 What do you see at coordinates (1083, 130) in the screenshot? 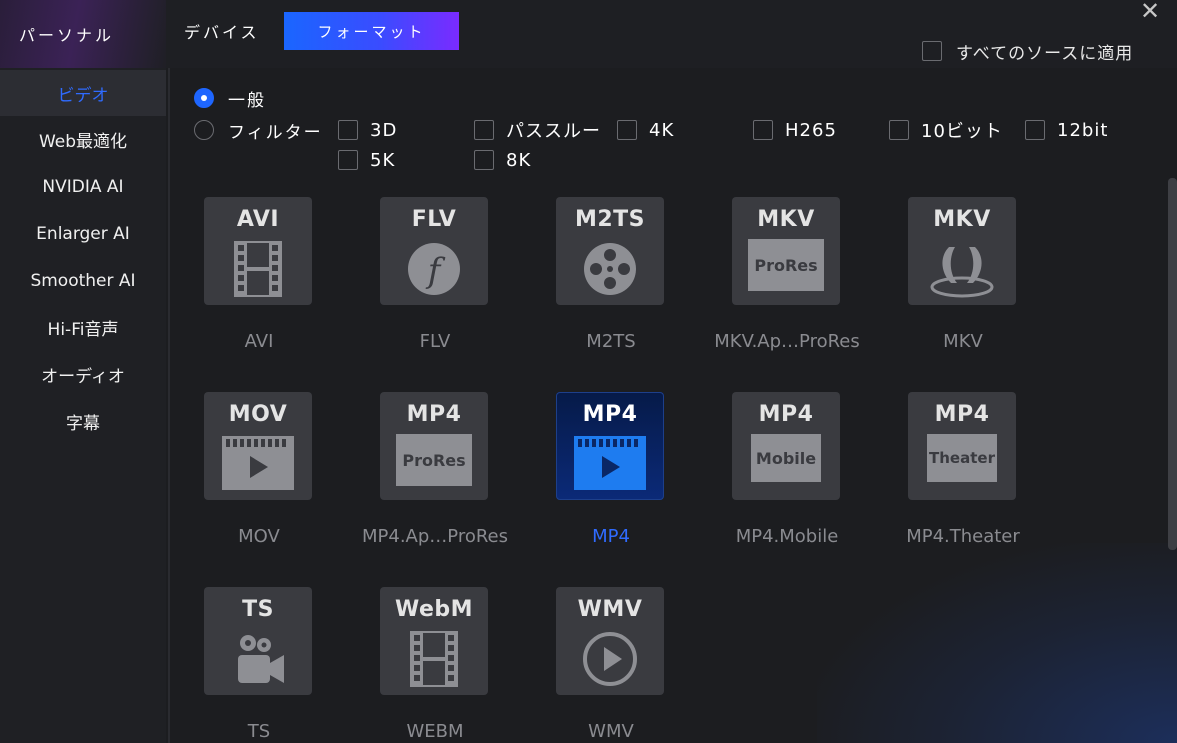
I see `filter-12bit-label: 12bit` at bounding box center [1083, 130].